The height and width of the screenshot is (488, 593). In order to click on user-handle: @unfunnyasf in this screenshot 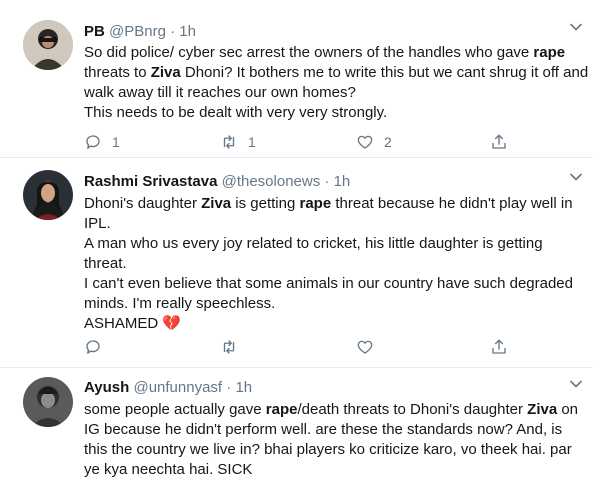, I will do `click(177, 387)`.